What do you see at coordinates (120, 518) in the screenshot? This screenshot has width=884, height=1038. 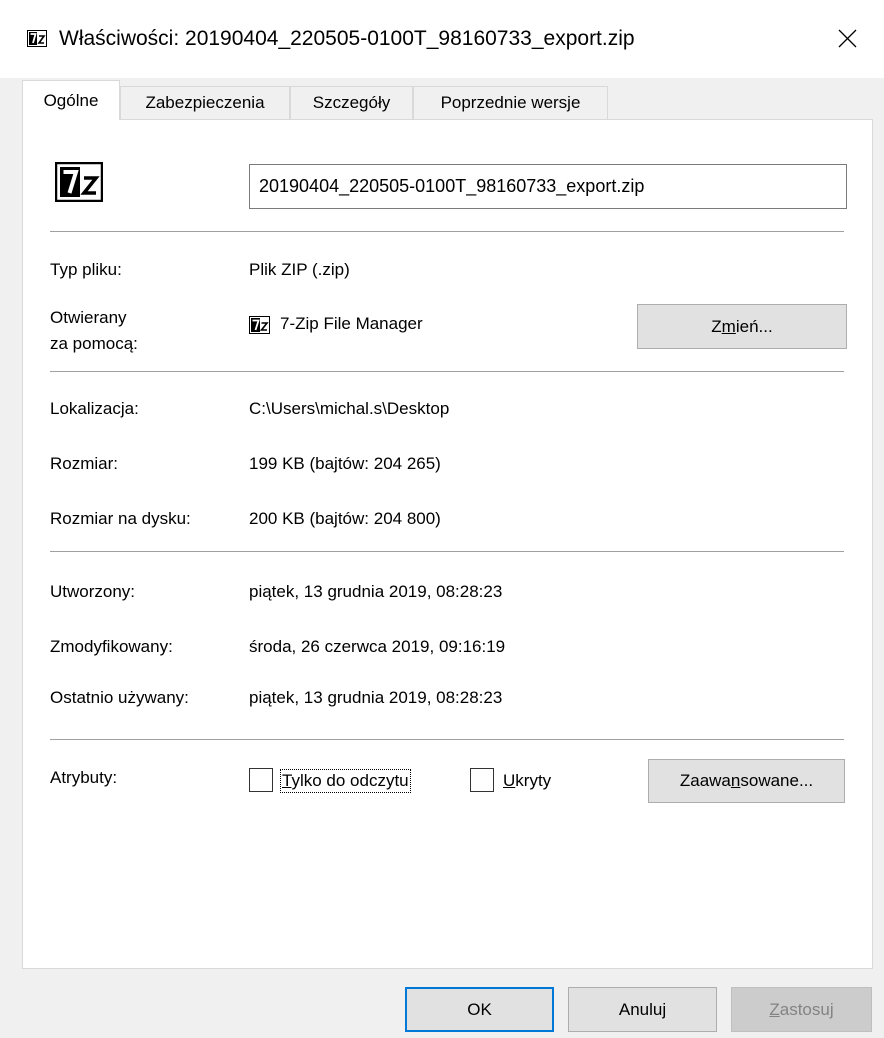 I see `size-on-disk-label: Rozmiar na dysku:` at bounding box center [120, 518].